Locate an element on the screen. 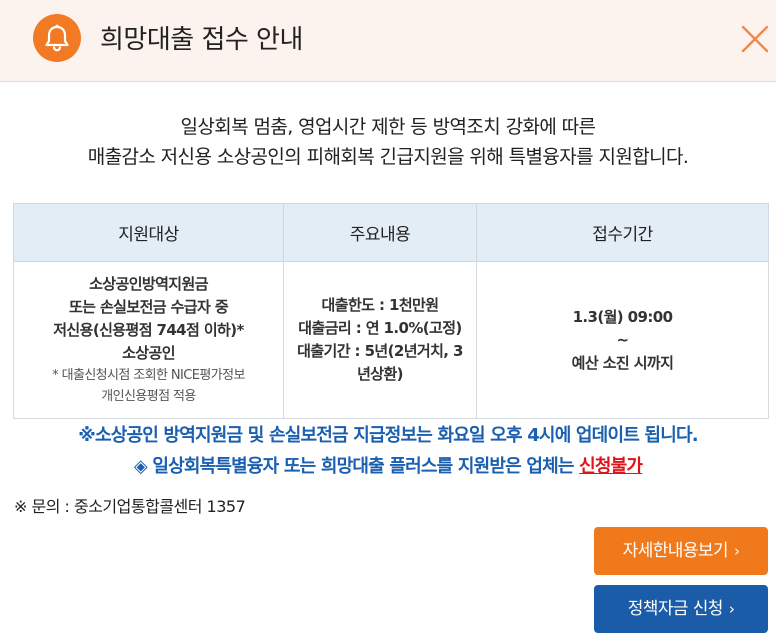  target-note: 개인신용평점 적용 is located at coordinates (148, 396).